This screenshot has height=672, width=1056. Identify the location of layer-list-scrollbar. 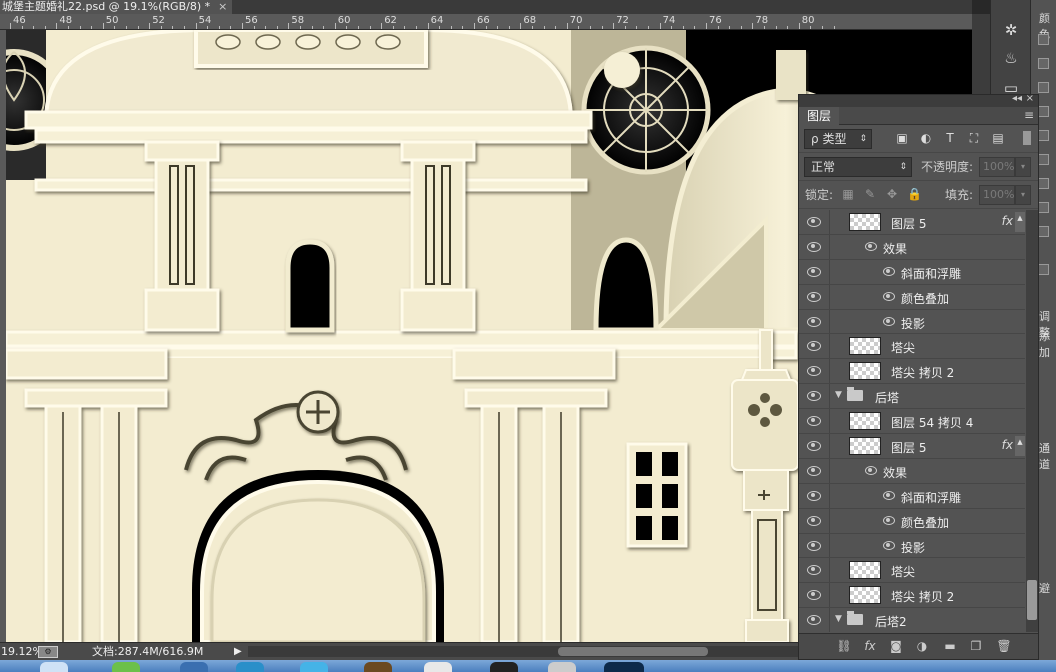
(1032, 421).